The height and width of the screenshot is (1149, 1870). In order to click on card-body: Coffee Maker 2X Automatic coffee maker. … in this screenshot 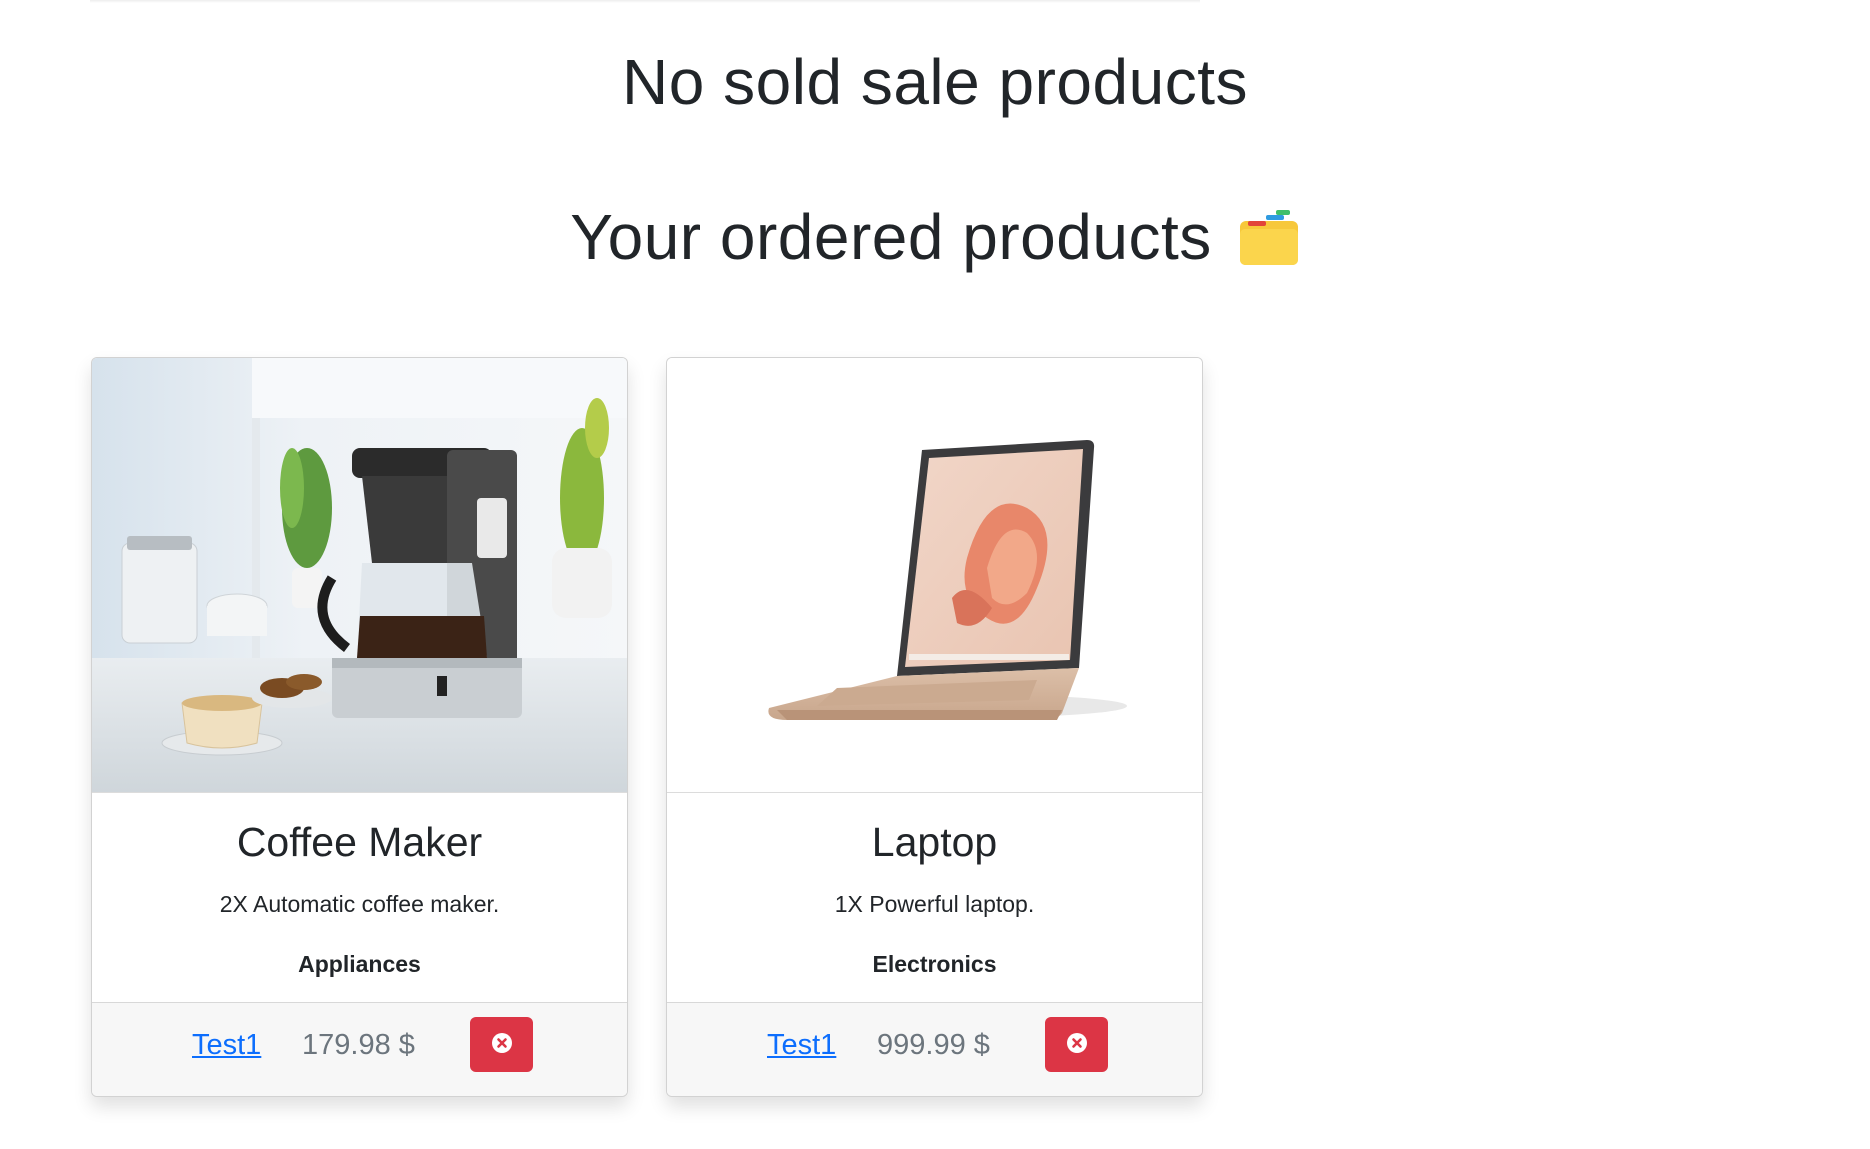, I will do `click(359, 897)`.